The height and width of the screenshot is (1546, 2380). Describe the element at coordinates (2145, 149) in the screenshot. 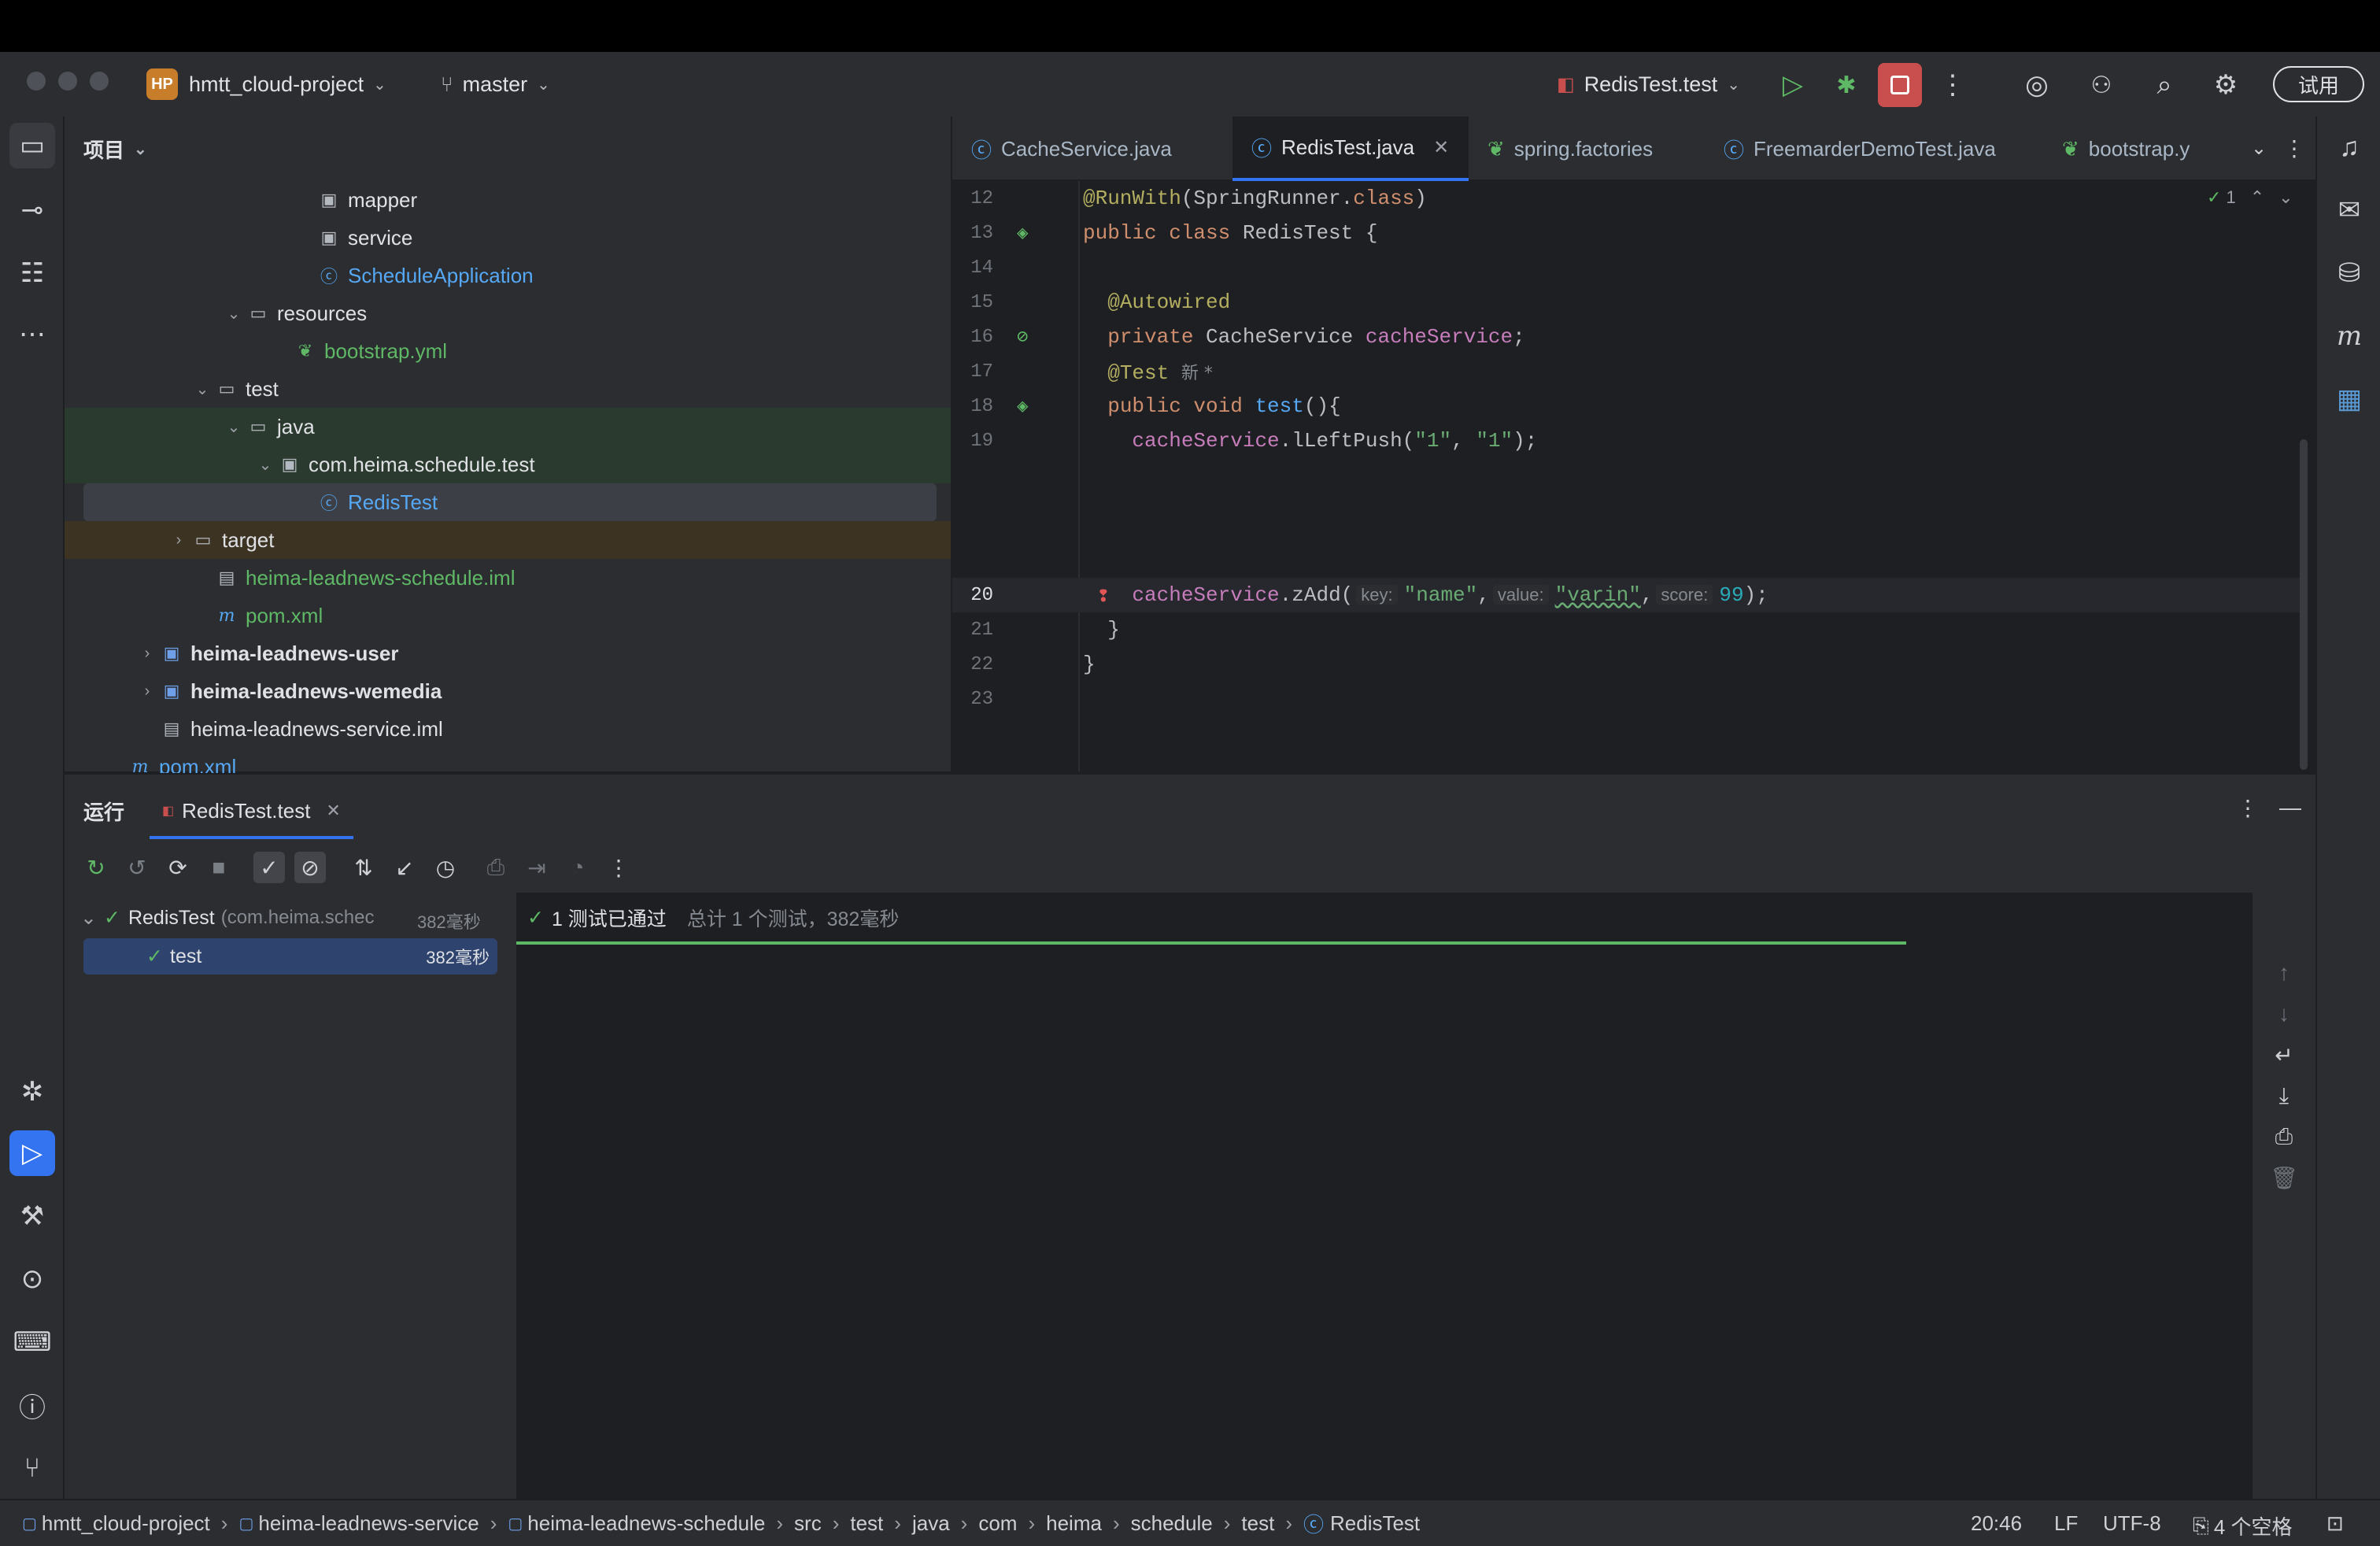

I see `tab-bootstrap: ❦ bootstrap.y` at that location.